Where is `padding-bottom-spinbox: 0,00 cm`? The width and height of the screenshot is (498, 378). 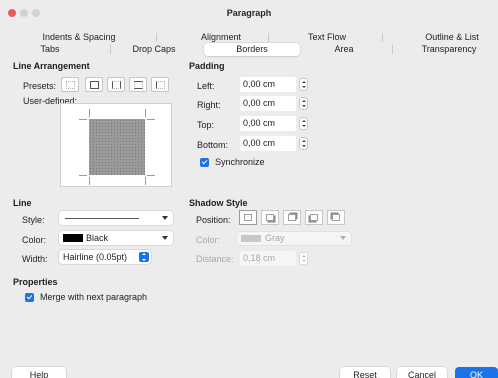
padding-bottom-spinbox: 0,00 cm is located at coordinates (275, 143).